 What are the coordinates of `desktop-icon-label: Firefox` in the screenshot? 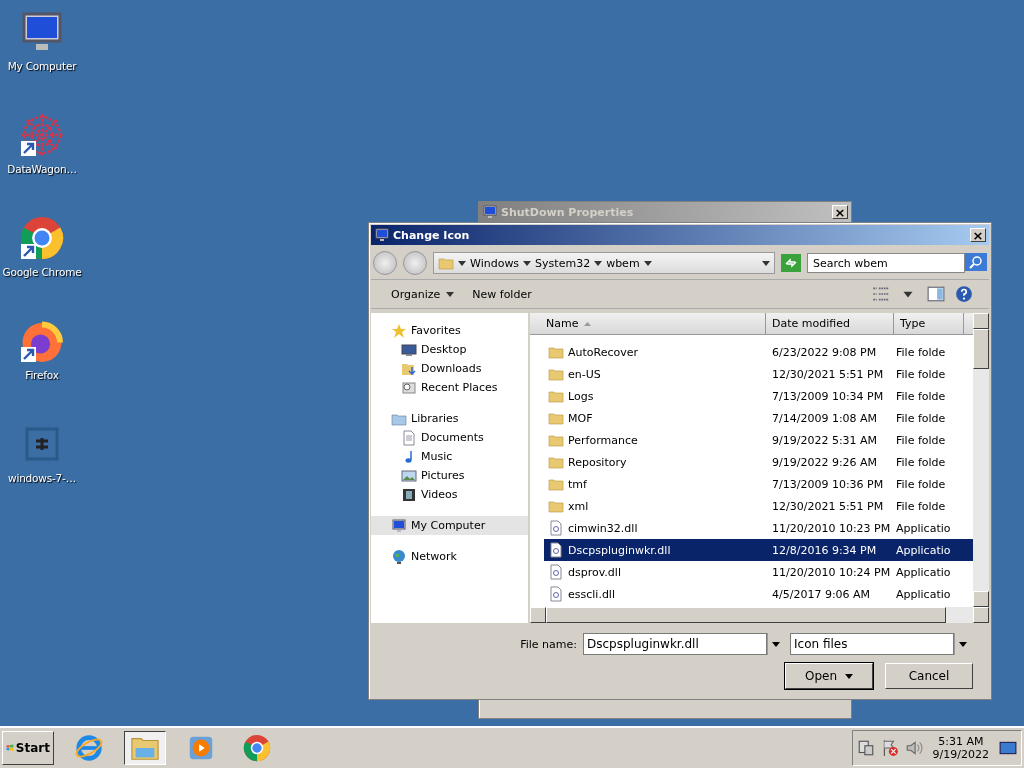 It's located at (42, 375).